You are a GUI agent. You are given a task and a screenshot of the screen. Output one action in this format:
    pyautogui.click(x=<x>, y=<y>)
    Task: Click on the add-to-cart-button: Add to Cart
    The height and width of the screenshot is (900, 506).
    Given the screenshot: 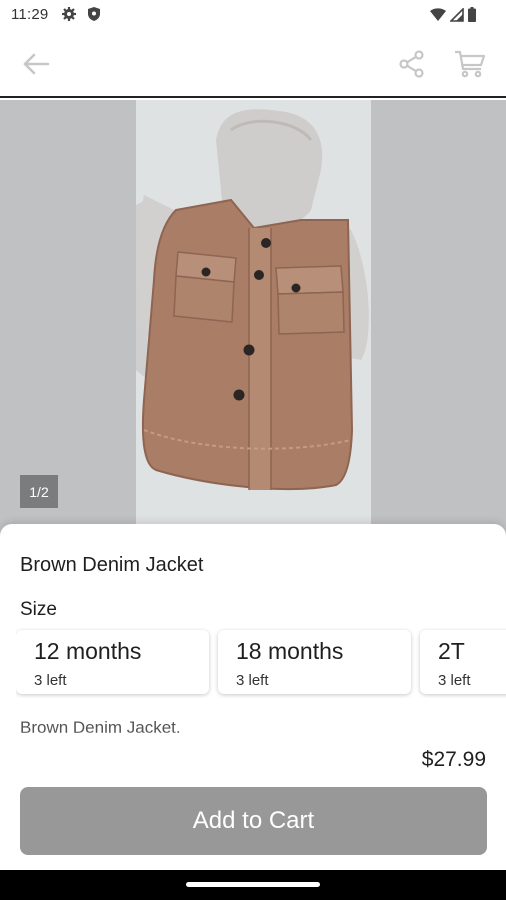 What is the action you would take?
    pyautogui.click(x=253, y=821)
    